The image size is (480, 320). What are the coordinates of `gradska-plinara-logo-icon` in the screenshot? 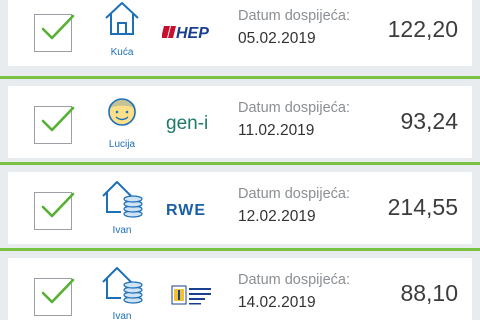 It's located at (191, 295).